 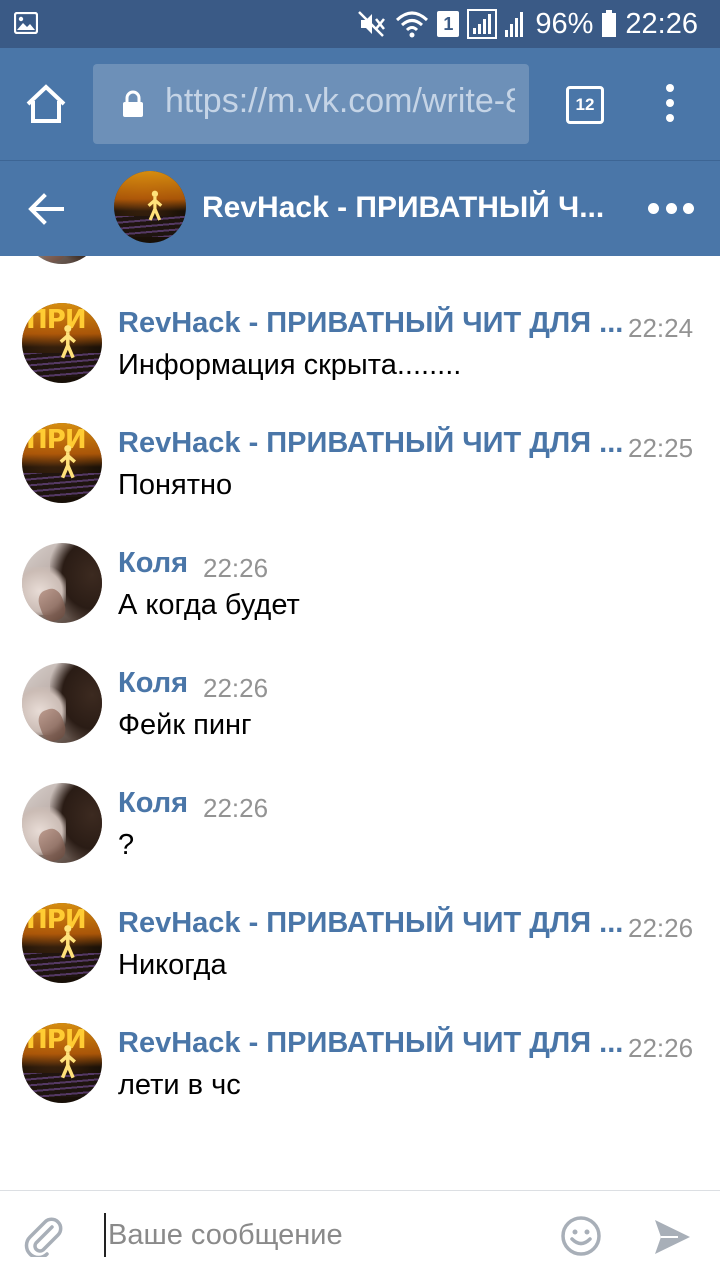 What do you see at coordinates (209, 605) in the screenshot?
I see `message-text: А когда будет` at bounding box center [209, 605].